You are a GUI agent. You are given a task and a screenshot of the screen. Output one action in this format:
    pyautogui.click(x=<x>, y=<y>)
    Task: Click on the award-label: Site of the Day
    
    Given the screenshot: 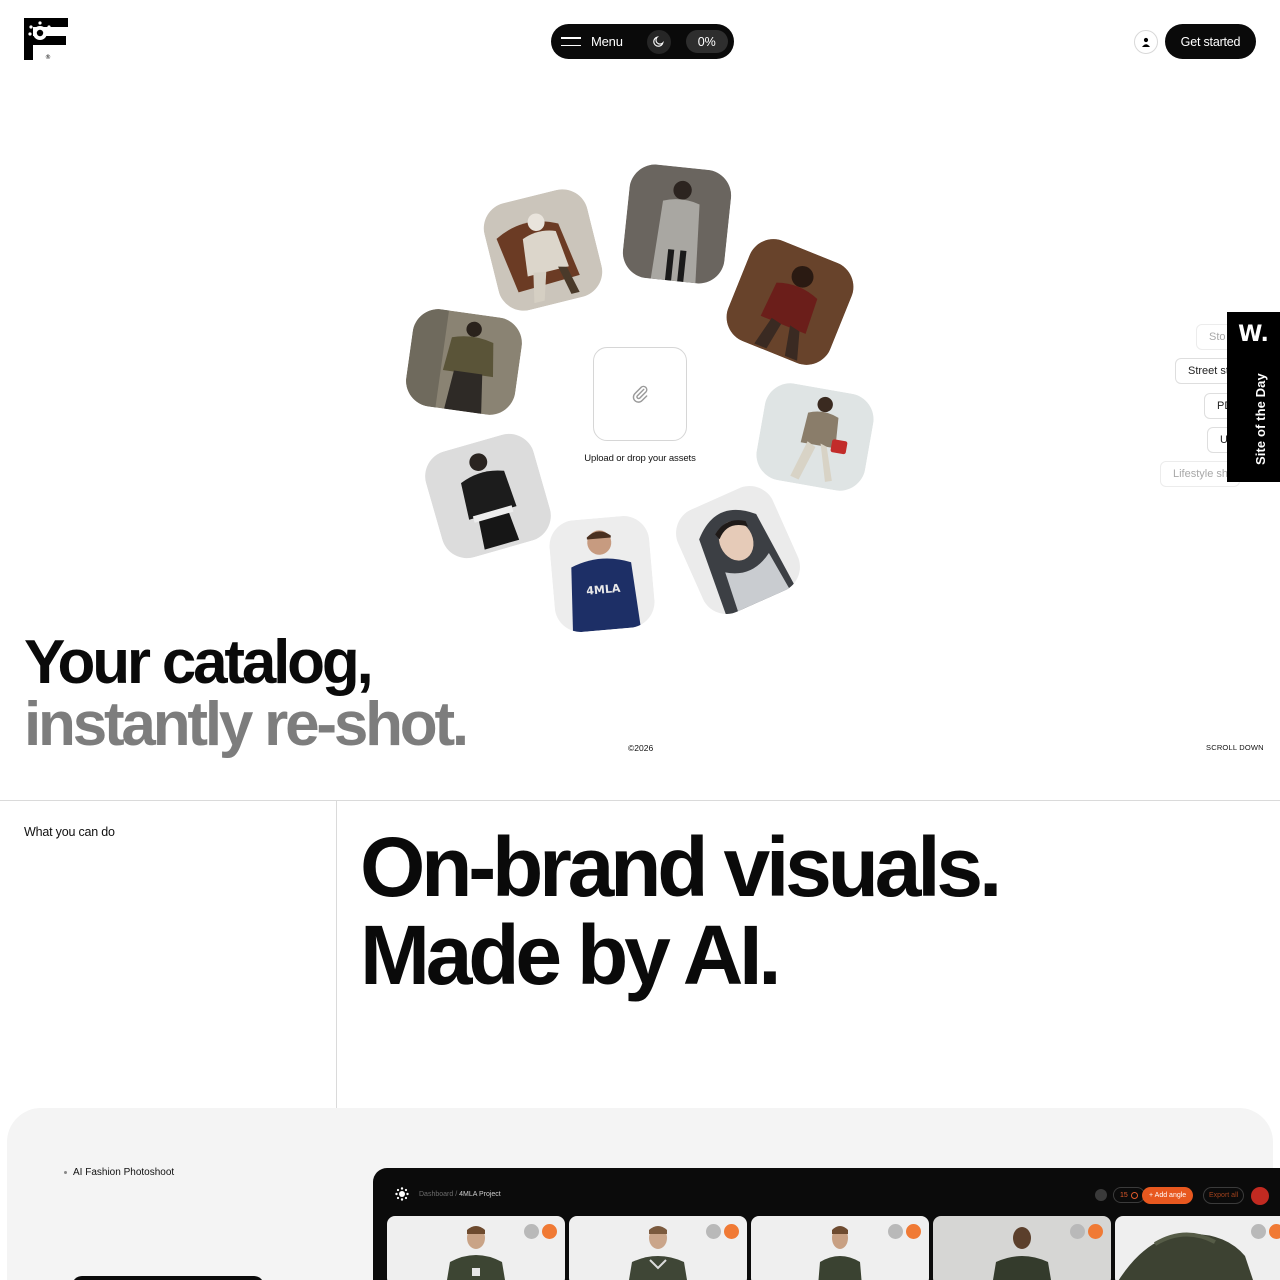 What is the action you would take?
    pyautogui.click(x=1260, y=419)
    